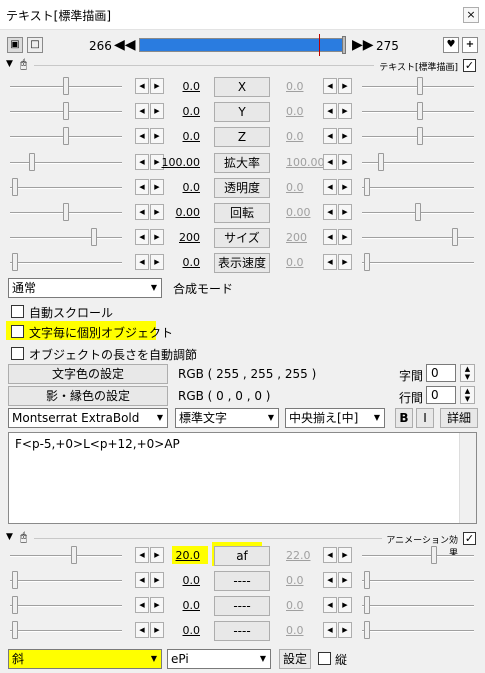 The image size is (485, 673). I want to click on close-button: ×, so click(471, 15).